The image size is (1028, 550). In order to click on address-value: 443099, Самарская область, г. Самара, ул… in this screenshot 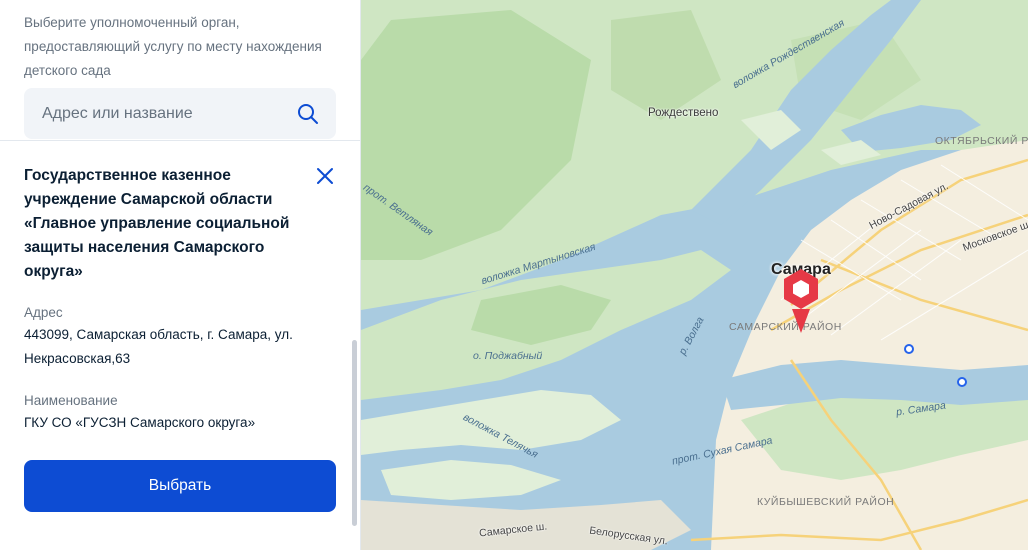, I will do `click(158, 346)`.